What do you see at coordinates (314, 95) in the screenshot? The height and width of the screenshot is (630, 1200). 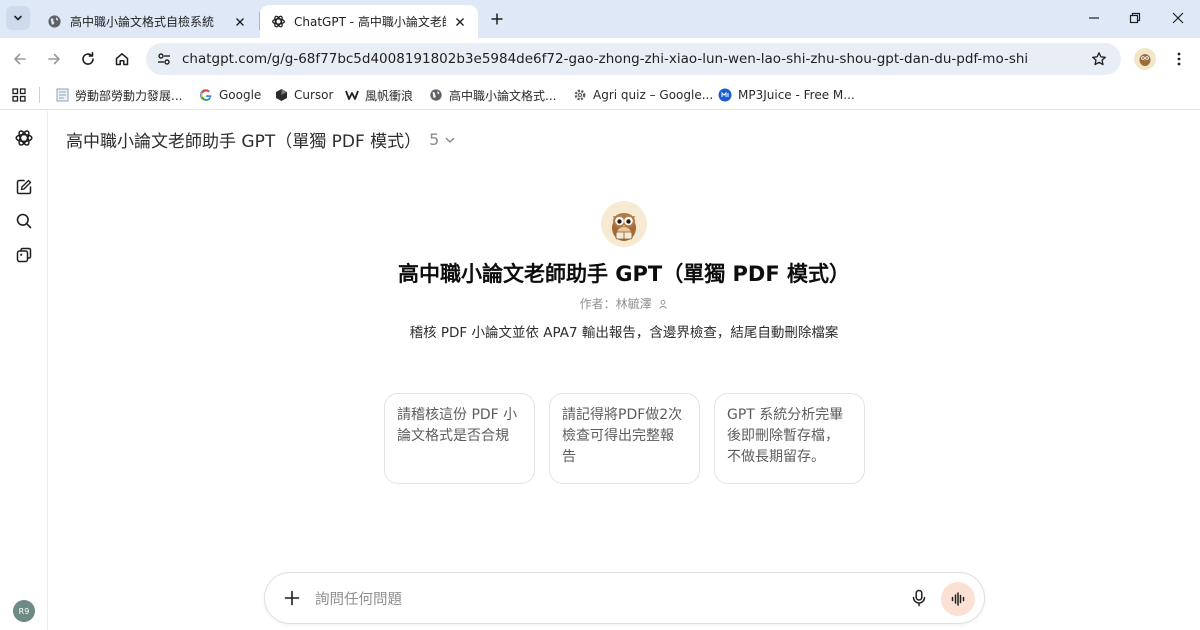 I see `bookmark-label: Cursor` at bounding box center [314, 95].